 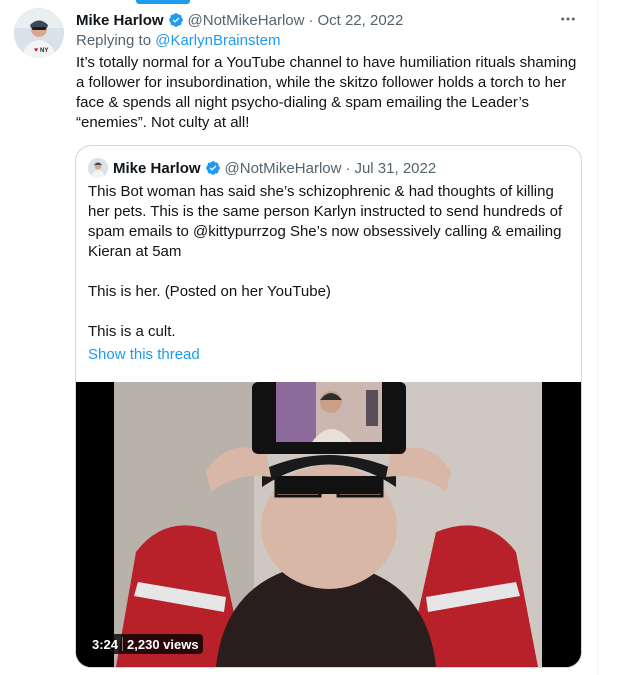 What do you see at coordinates (105, 644) in the screenshot?
I see `video-duration: 3:24` at bounding box center [105, 644].